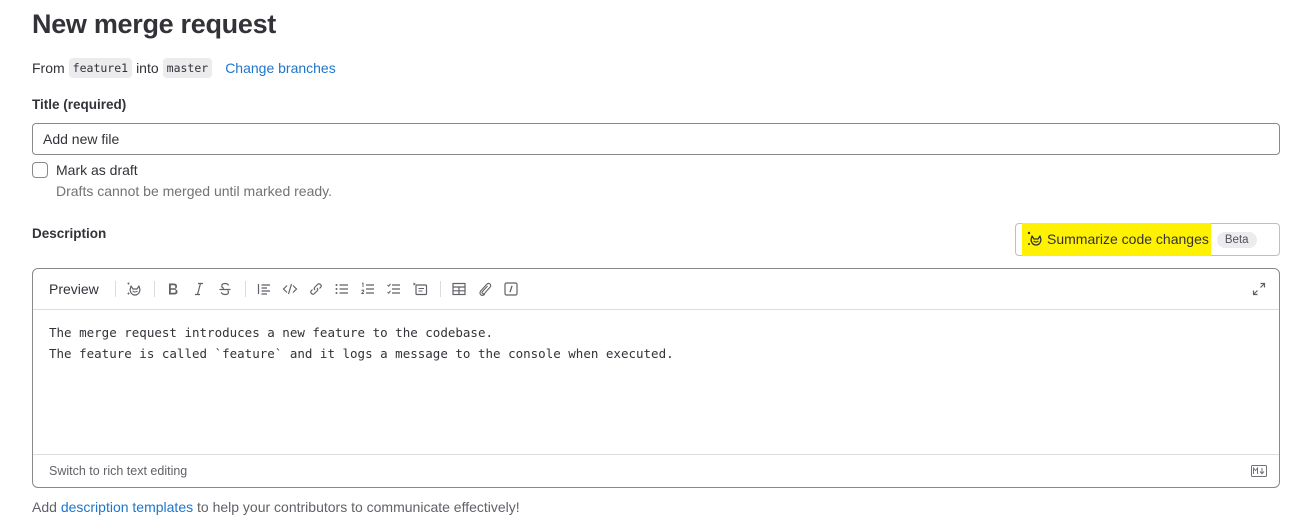 Image resolution: width=1289 pixels, height=527 pixels. What do you see at coordinates (74, 289) in the screenshot?
I see `preview-tab: Preview` at bounding box center [74, 289].